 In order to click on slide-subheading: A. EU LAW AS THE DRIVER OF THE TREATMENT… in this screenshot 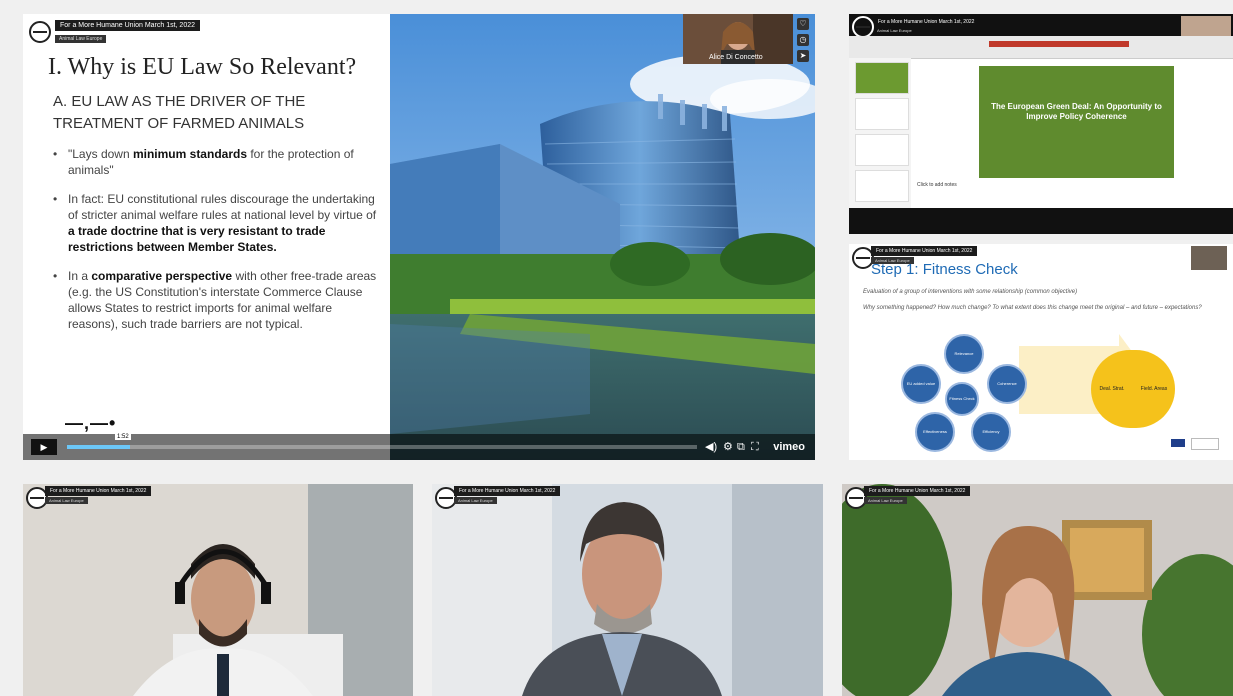, I will do `click(179, 112)`.